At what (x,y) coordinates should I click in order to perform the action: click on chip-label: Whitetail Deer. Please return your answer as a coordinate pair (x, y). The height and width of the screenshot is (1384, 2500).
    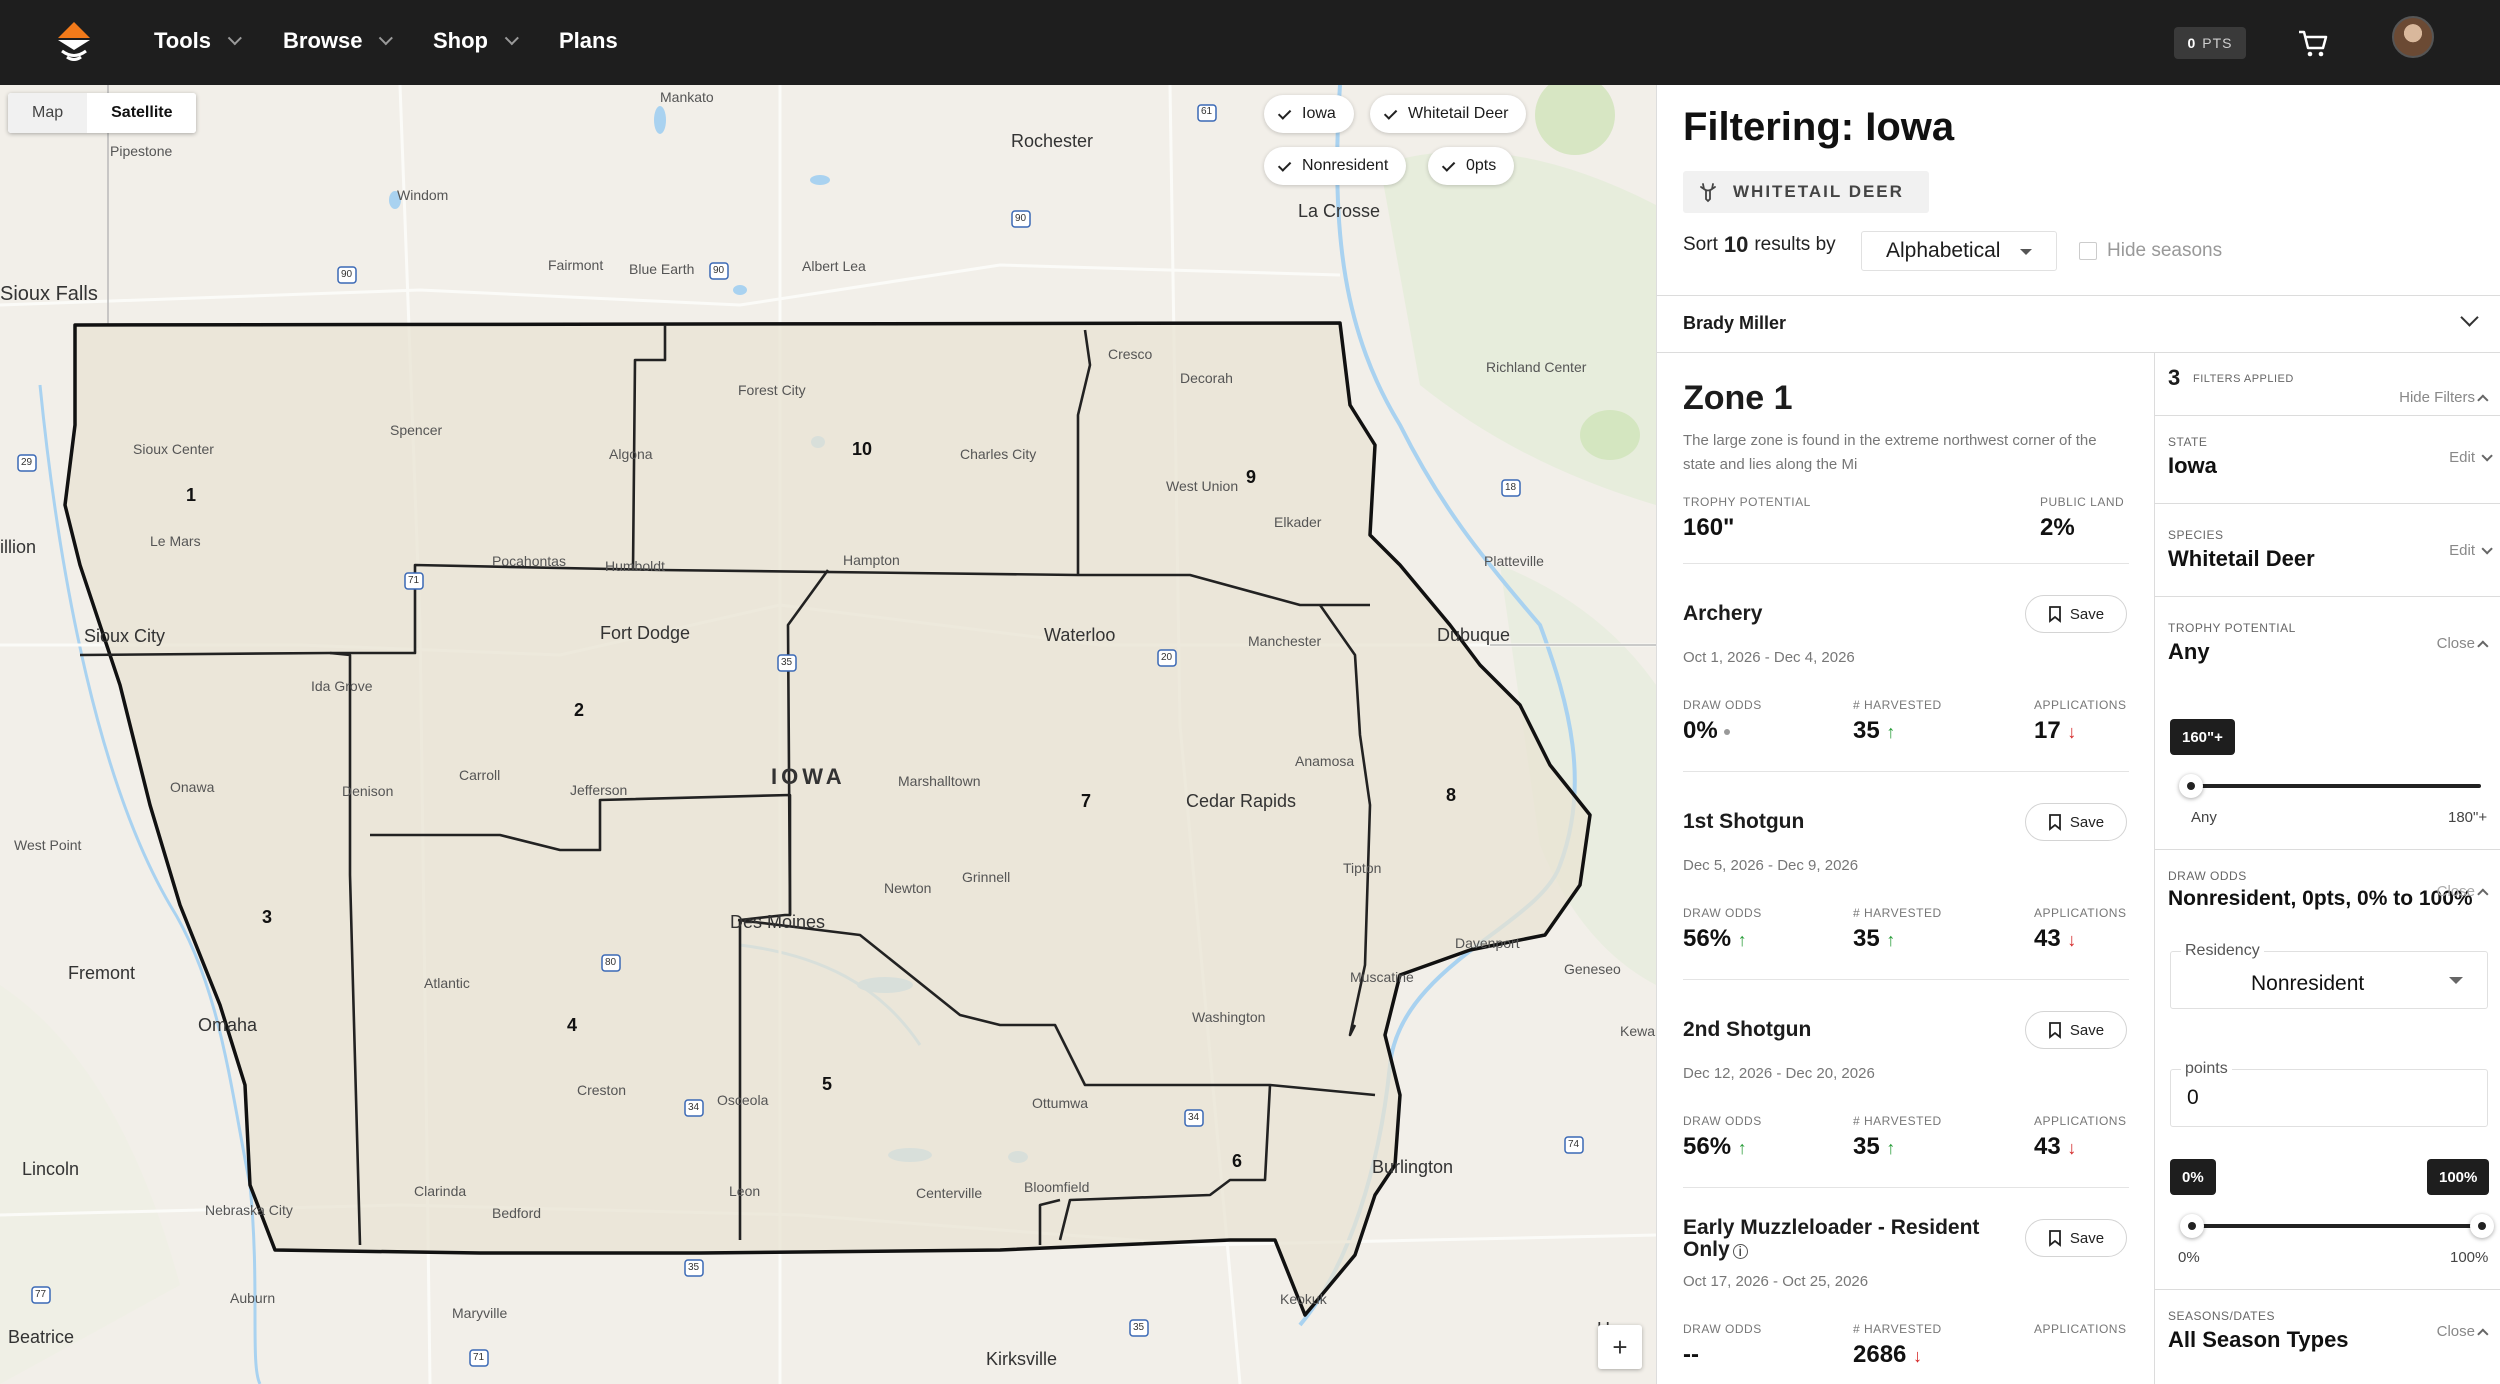
    Looking at the image, I should click on (1458, 113).